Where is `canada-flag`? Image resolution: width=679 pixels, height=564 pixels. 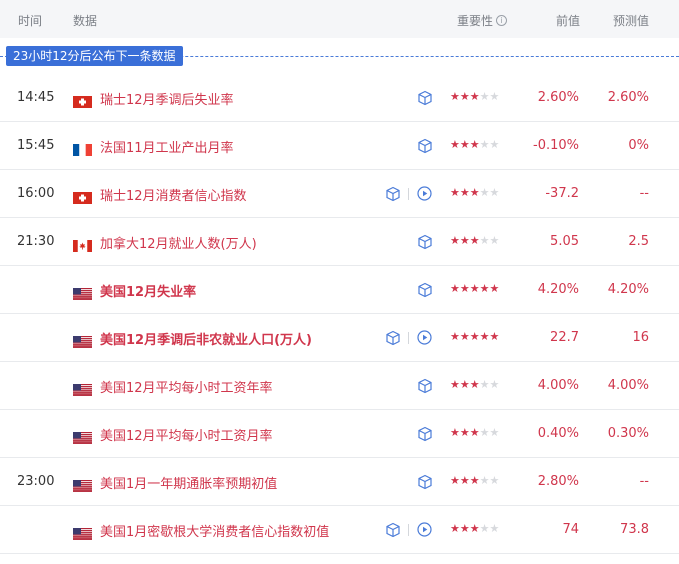 canada-flag is located at coordinates (82, 244).